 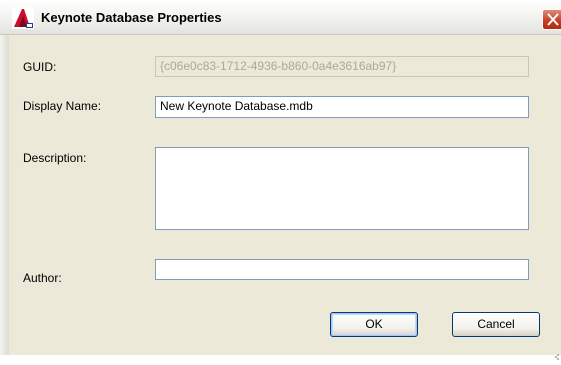 I want to click on window-title: Keynote Database Properties, so click(x=131, y=17).